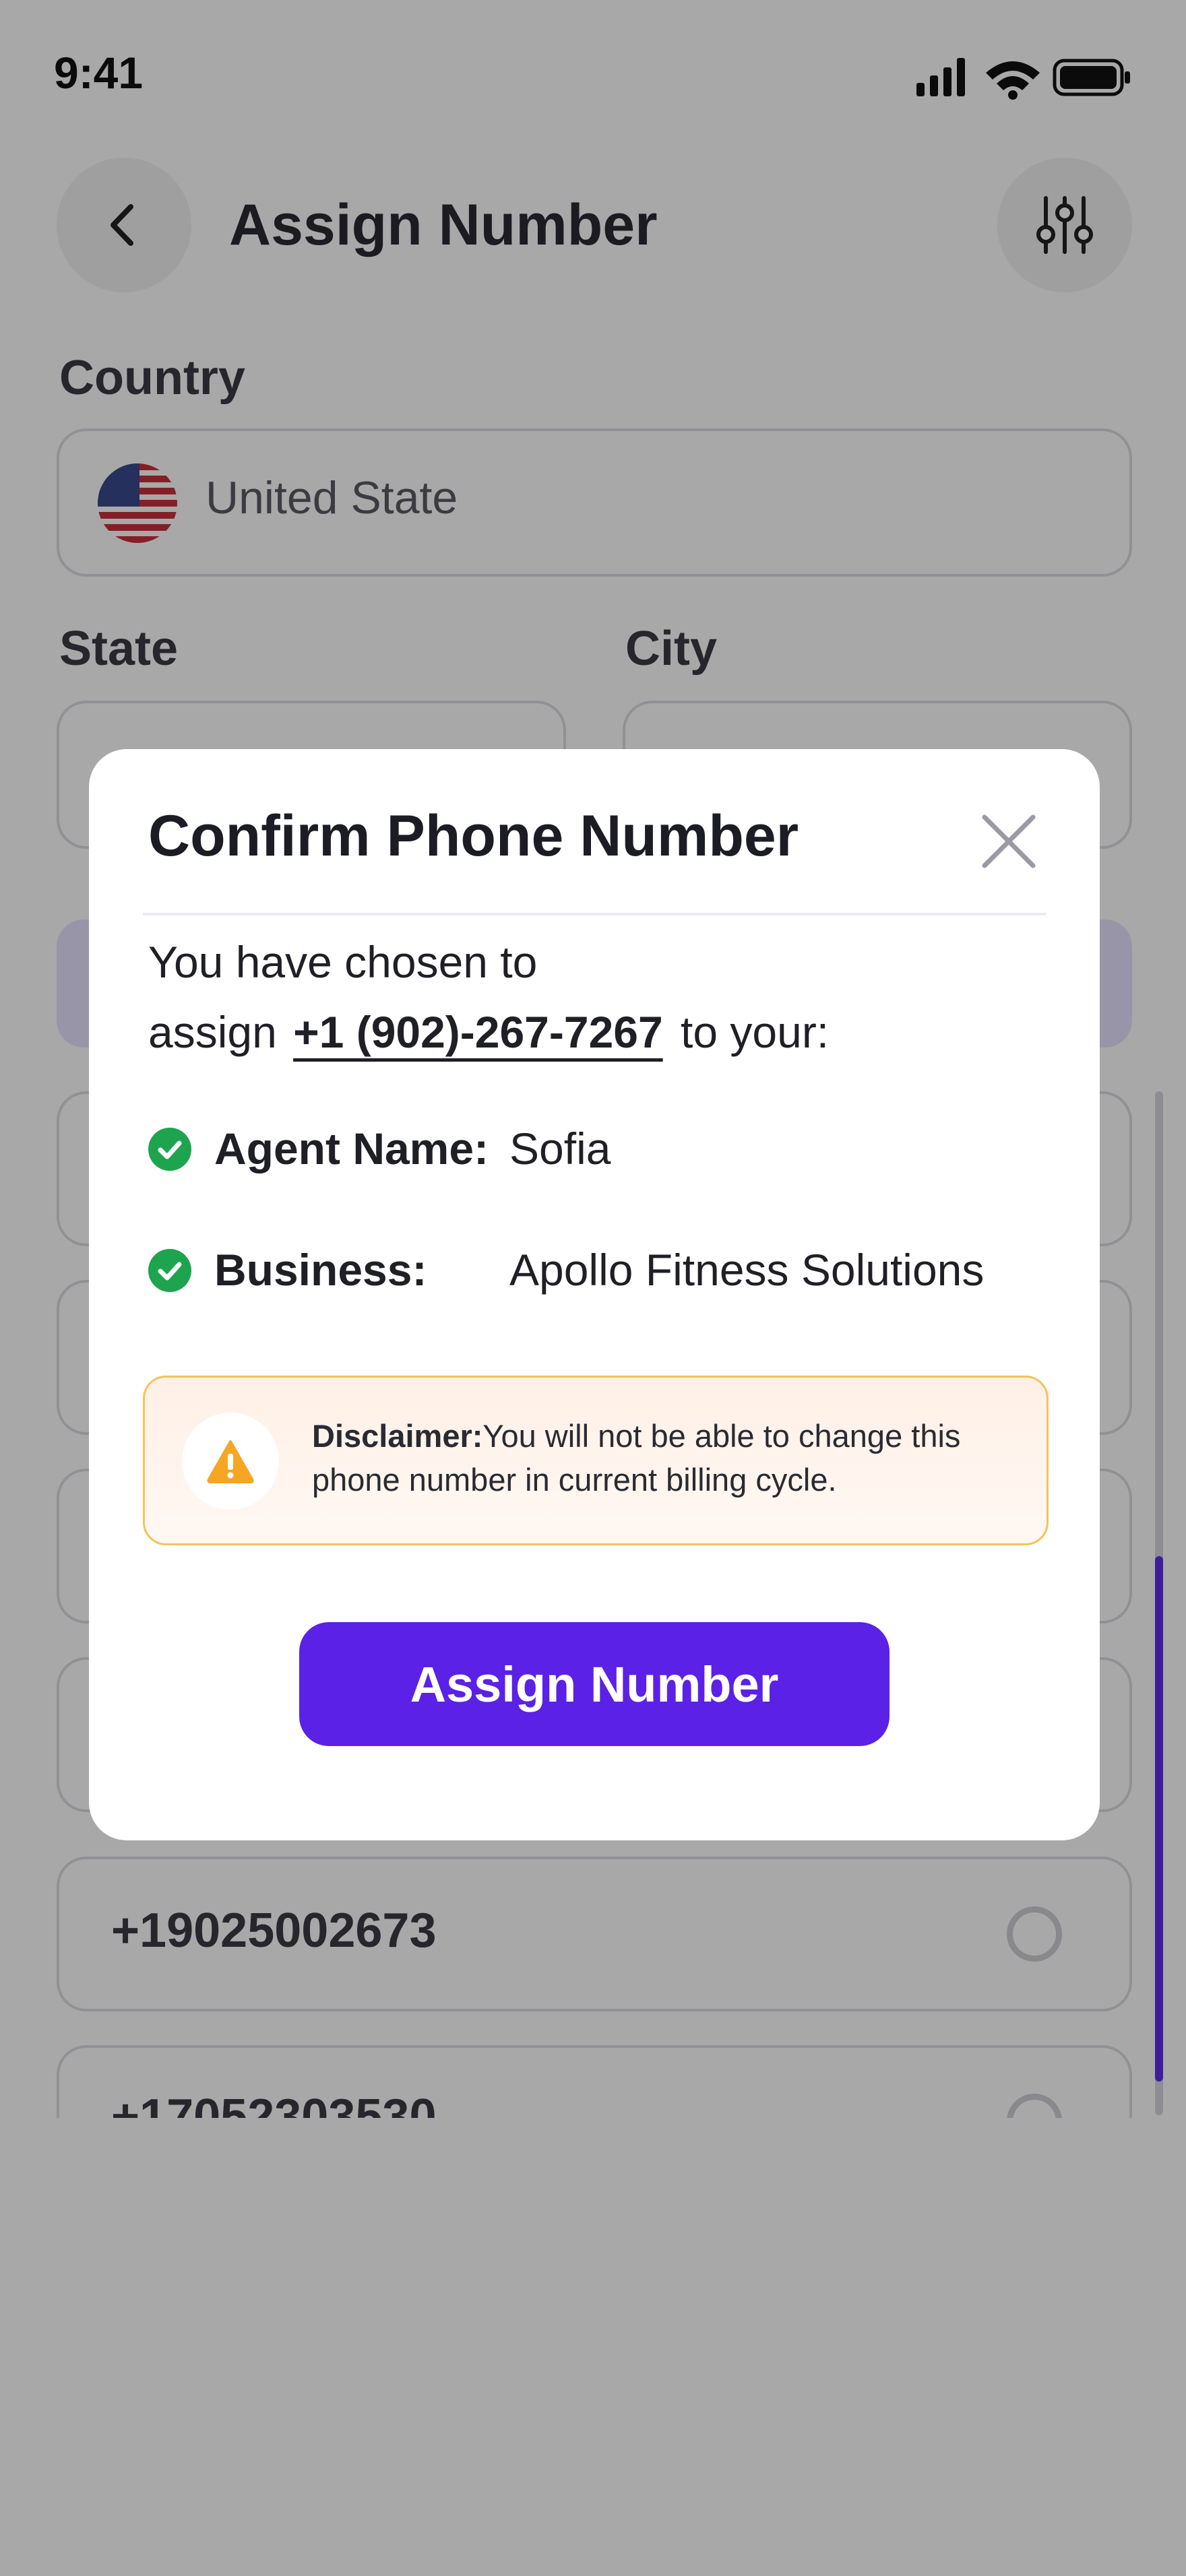 The height and width of the screenshot is (2576, 1186). Describe the element at coordinates (594, 1684) in the screenshot. I see `assign-number-button: Assign Number` at that location.